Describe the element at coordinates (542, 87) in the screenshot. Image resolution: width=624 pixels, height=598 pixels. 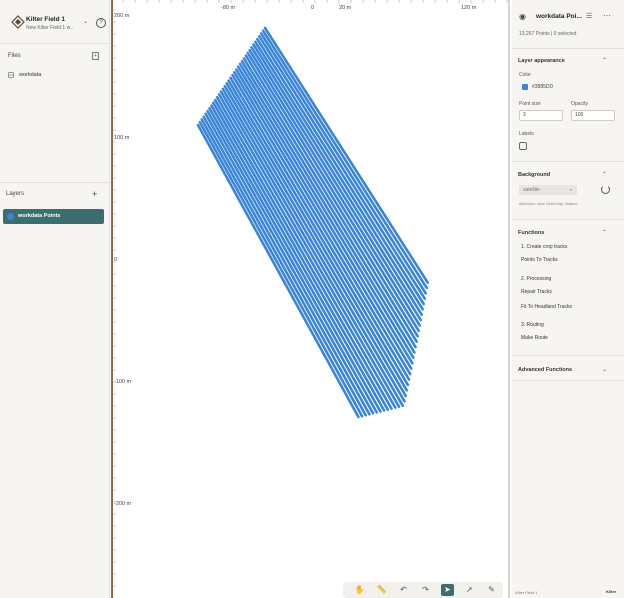
I see `color-value: #3885DD` at that location.